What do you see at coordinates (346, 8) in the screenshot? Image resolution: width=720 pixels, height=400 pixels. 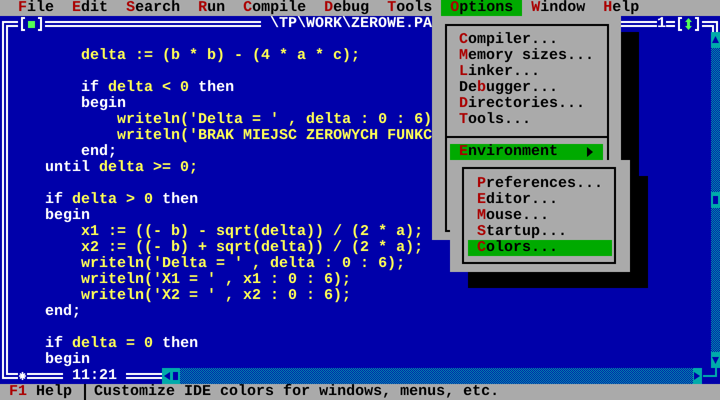 I see `menu-item: Debug` at bounding box center [346, 8].